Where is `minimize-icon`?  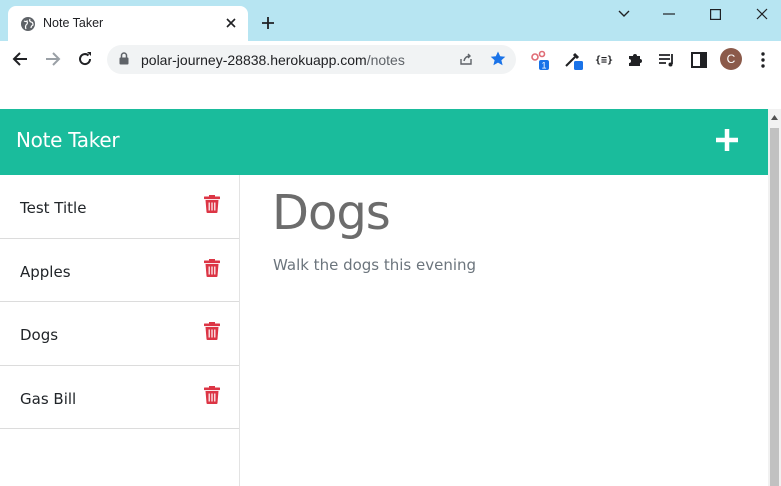
minimize-icon is located at coordinates (669, 14).